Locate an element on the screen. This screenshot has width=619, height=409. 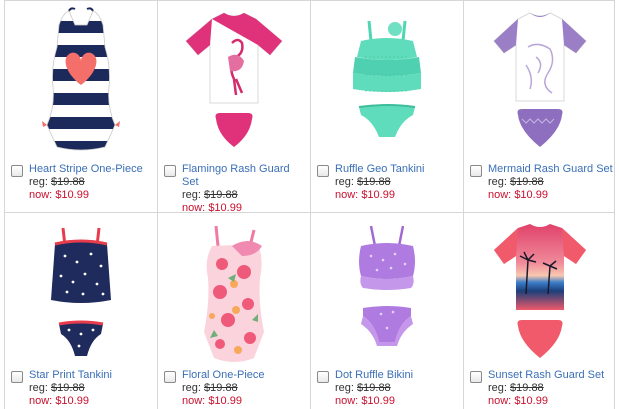
product-name-link: Floral One-Piece is located at coordinates (245, 375).